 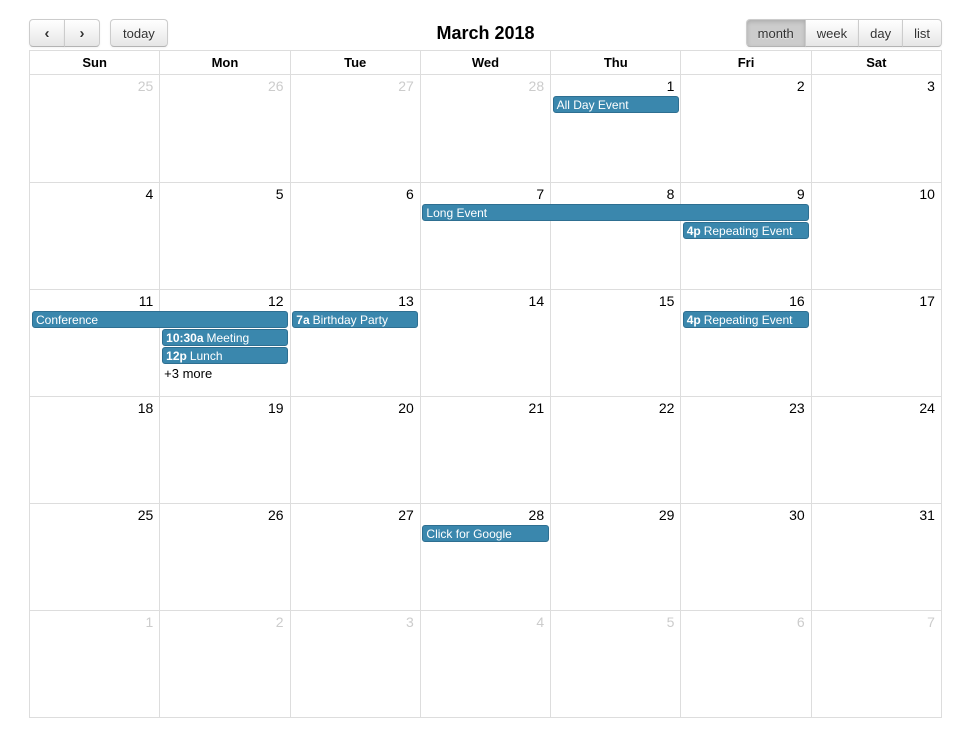 What do you see at coordinates (275, 408) in the screenshot?
I see `day-number: 19` at bounding box center [275, 408].